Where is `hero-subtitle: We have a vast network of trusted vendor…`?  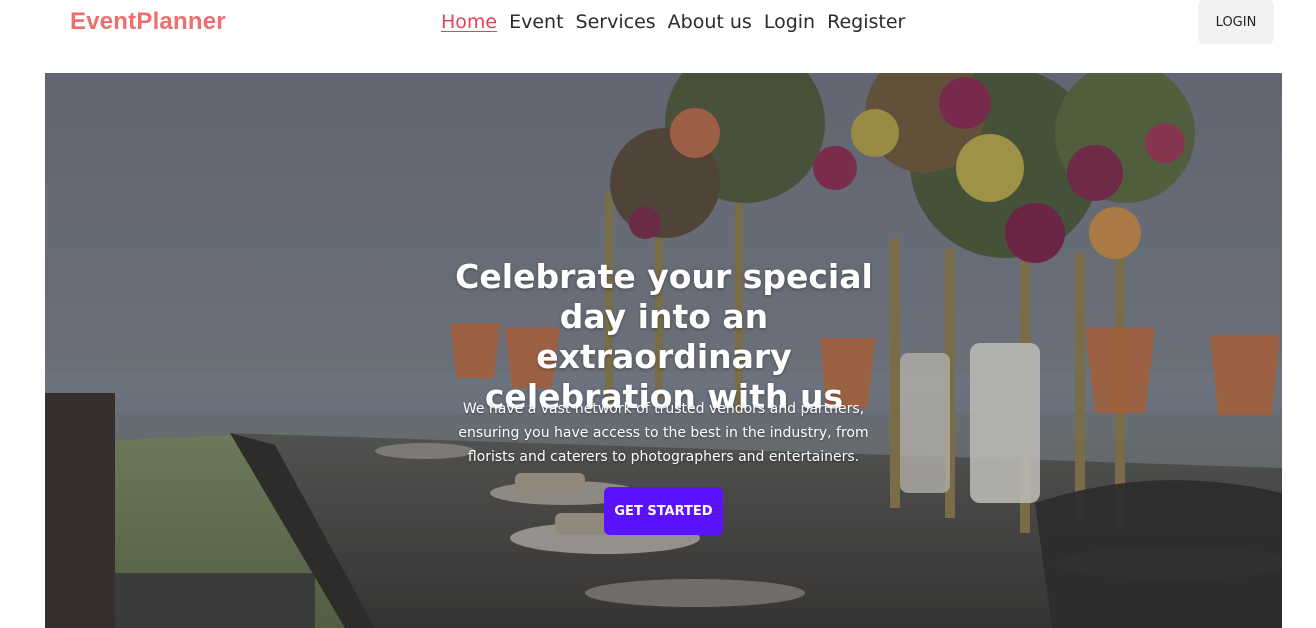
hero-subtitle: We have a vast network of trusted vendor… is located at coordinates (663, 433).